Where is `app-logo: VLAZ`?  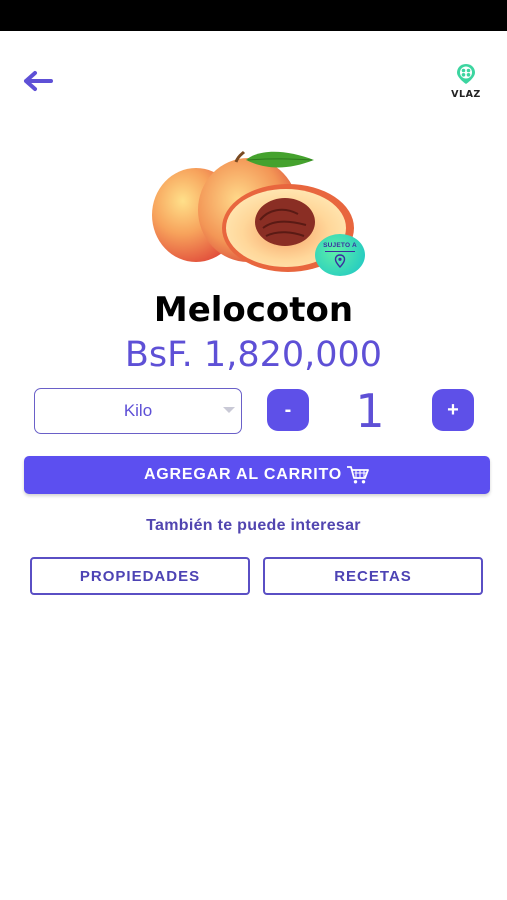 app-logo: VLAZ is located at coordinates (466, 83).